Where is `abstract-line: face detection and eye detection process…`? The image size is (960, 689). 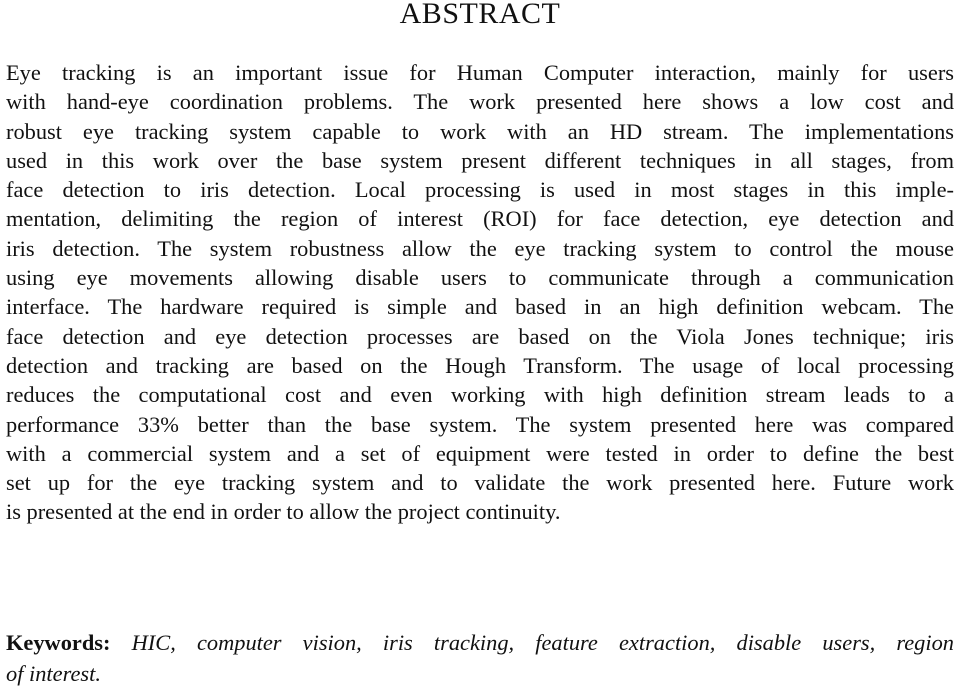 abstract-line: face detection and eye detection process… is located at coordinates (480, 336).